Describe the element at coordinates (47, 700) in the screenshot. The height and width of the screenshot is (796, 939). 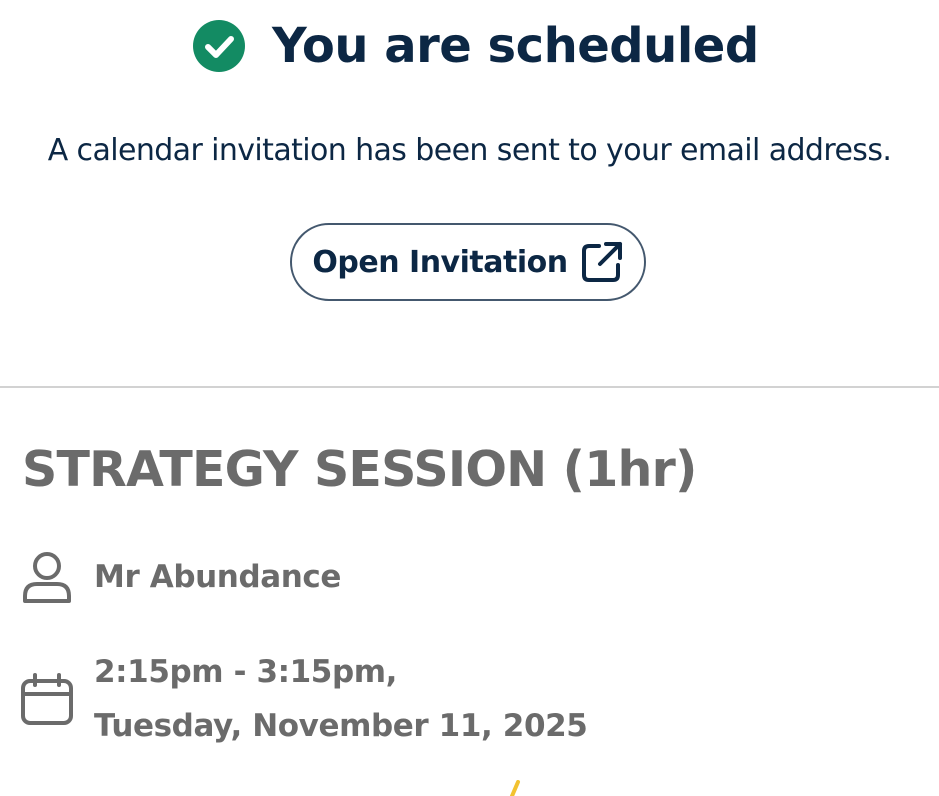
I see `calendar-icon` at that location.